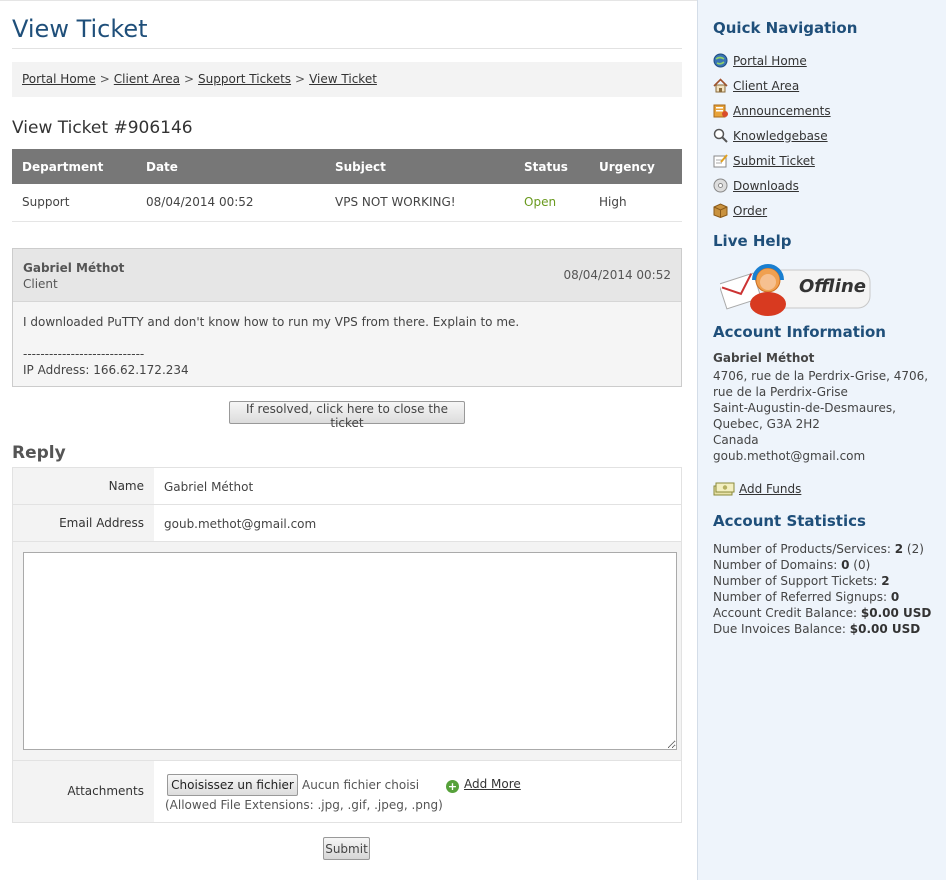  Describe the element at coordinates (895, 597) in the screenshot. I see `stat-value: 0` at that location.